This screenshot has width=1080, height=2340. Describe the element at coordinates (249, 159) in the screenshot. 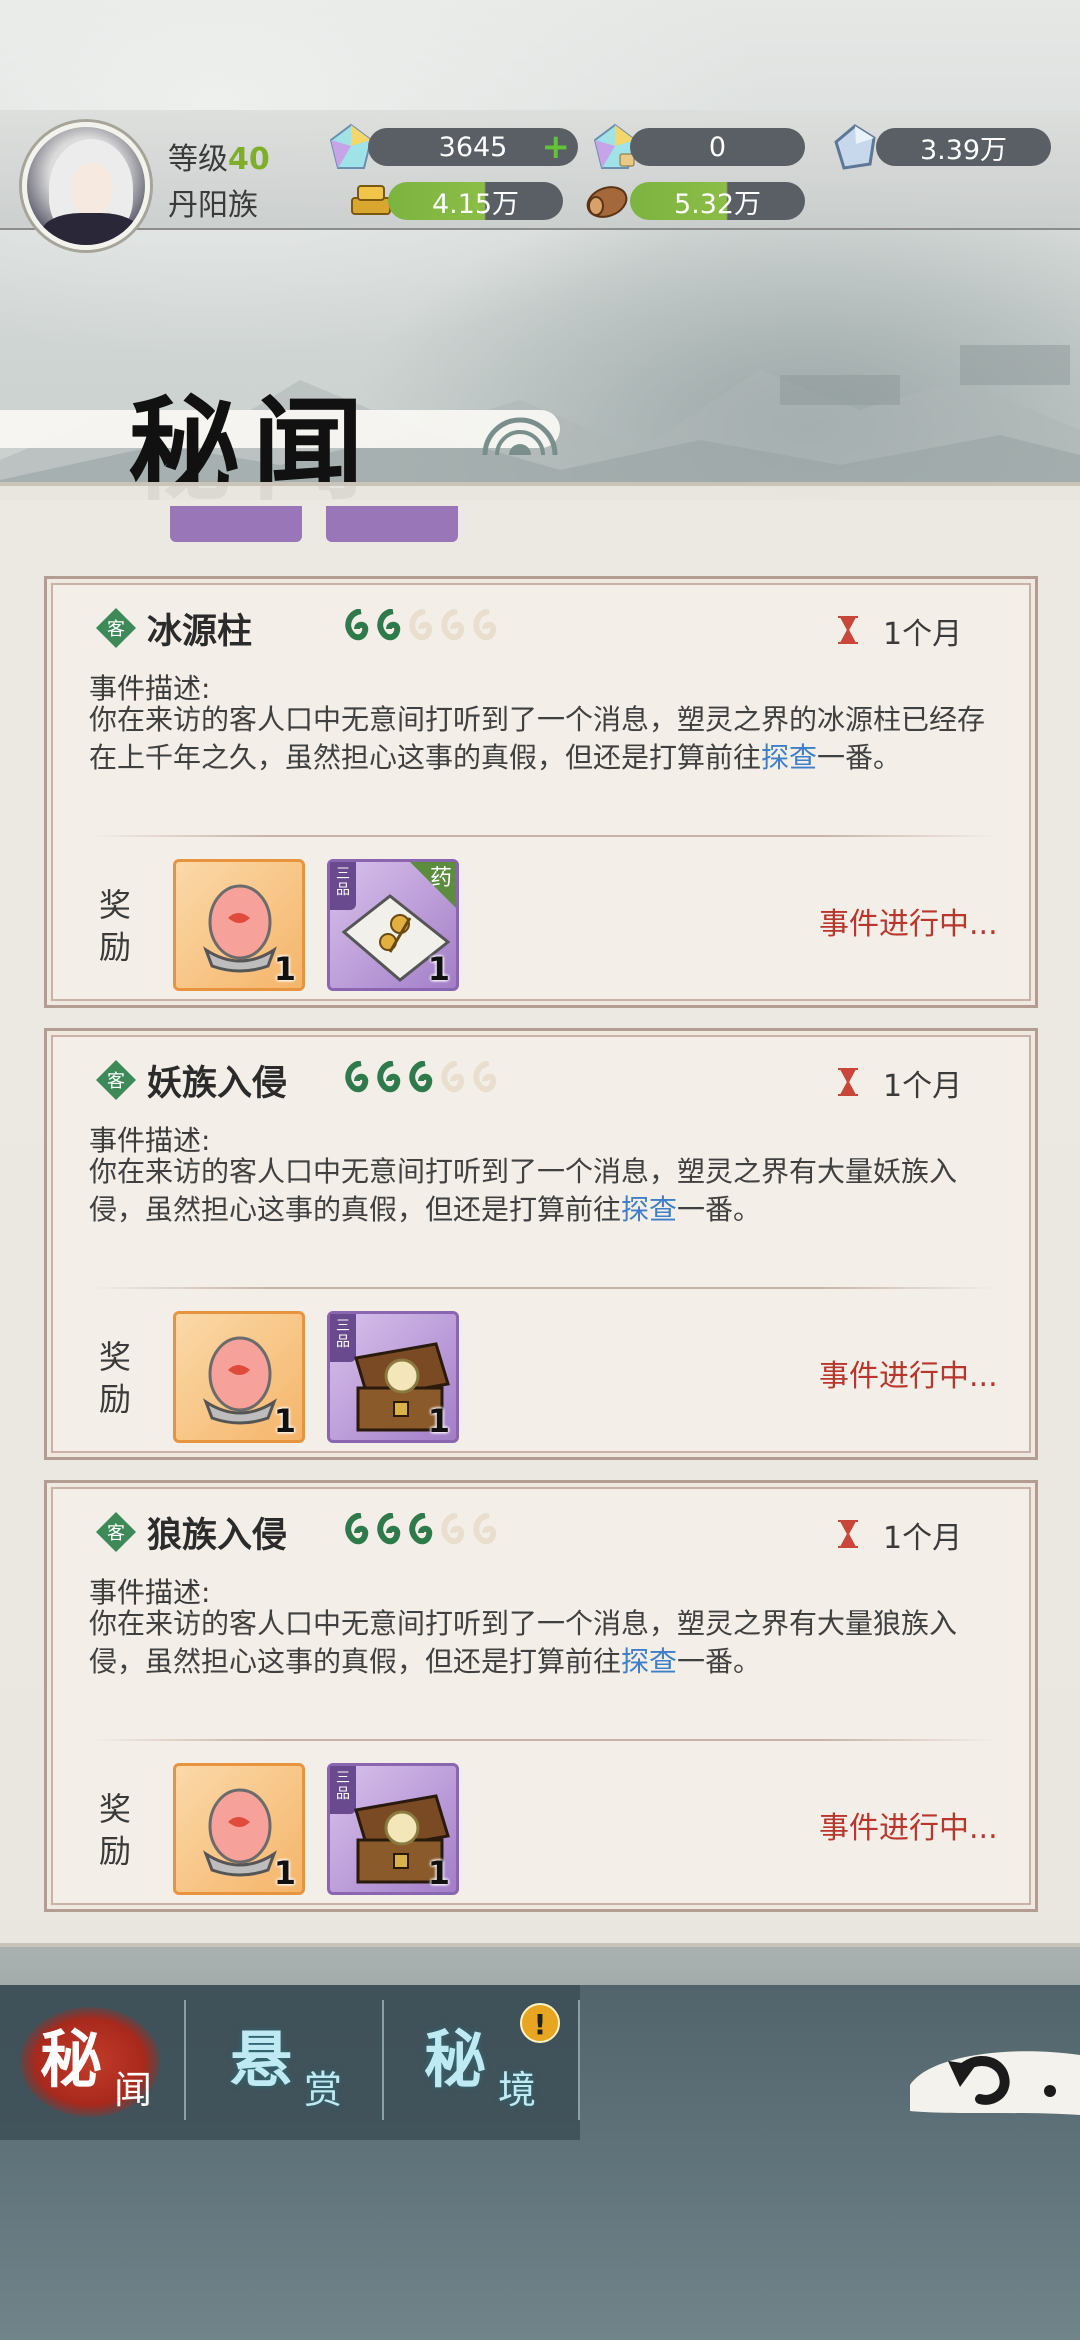

I see `level-value: 40` at that location.